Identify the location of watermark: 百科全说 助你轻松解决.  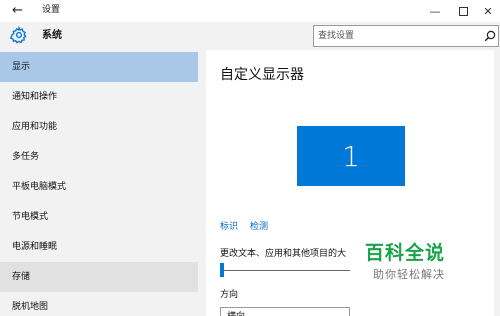
(427, 264).